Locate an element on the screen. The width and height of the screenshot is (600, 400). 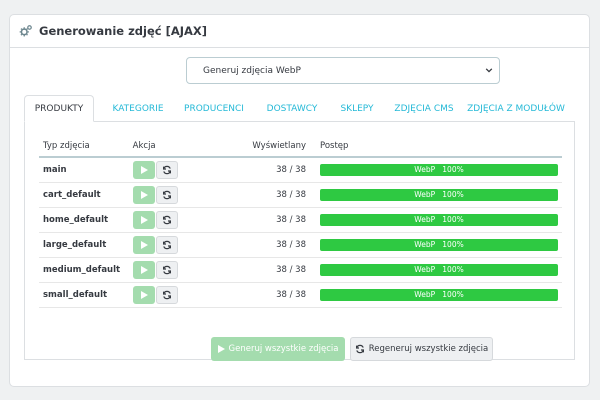
table-header-row: Typ zdjęcia Akcja Wyświetlany Postęp is located at coordinates (300, 147).